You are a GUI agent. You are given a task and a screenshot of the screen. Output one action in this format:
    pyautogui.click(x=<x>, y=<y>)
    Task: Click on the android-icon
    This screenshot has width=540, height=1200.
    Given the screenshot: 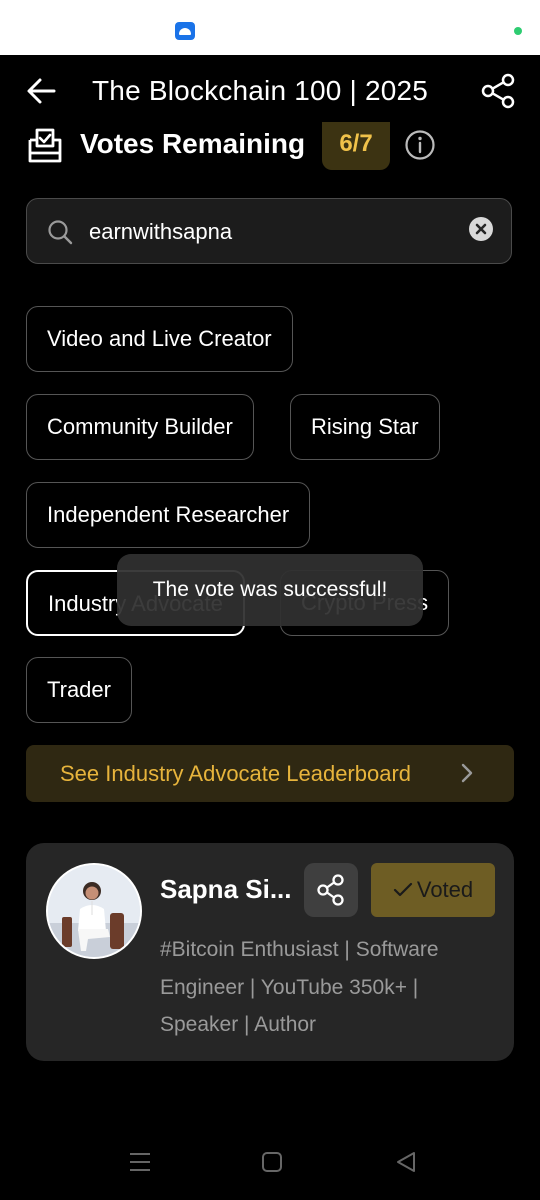 What is the action you would take?
    pyautogui.click(x=185, y=31)
    